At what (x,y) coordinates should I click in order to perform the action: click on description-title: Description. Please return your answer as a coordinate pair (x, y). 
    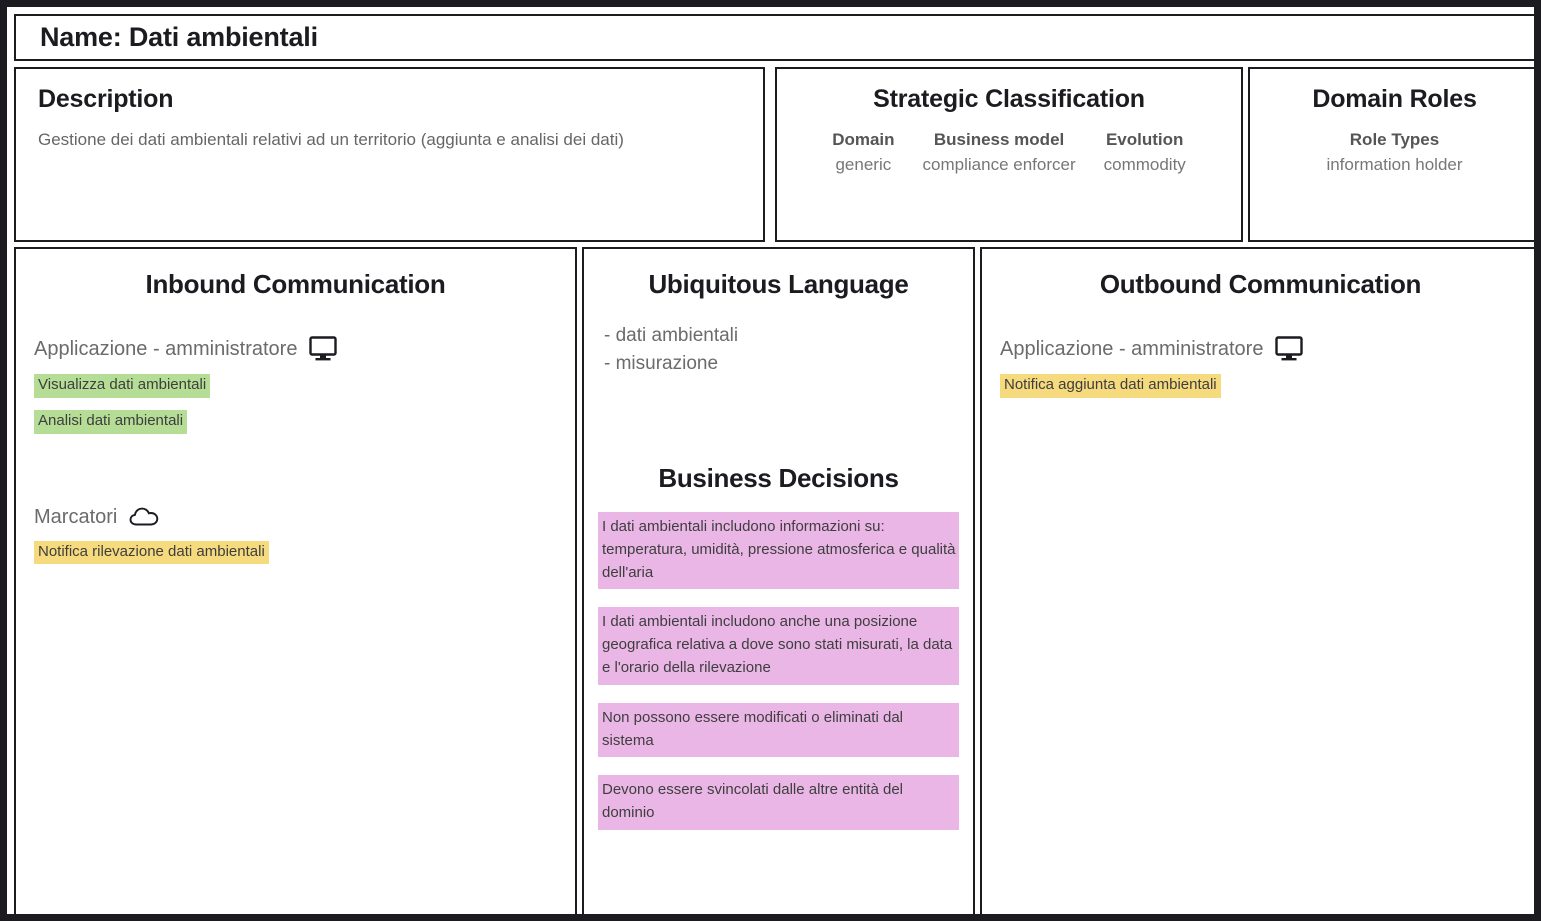
    Looking at the image, I should click on (106, 99).